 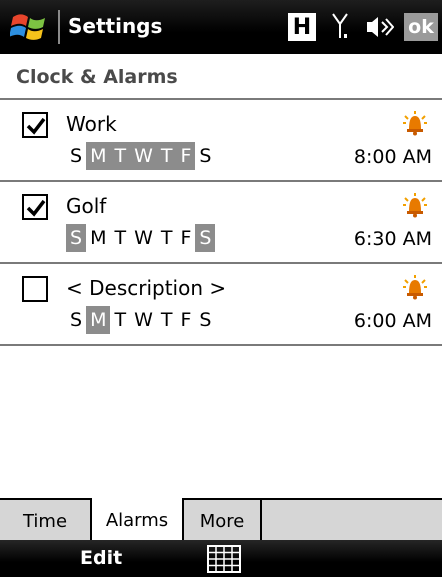 I want to click on title-bar: Settings H ok, so click(x=221, y=27).